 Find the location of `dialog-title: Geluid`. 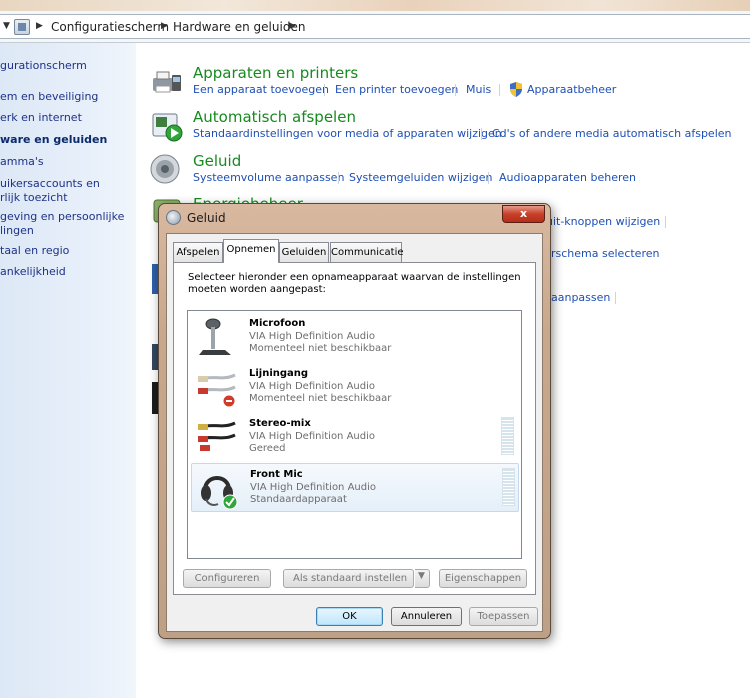

dialog-title: Geluid is located at coordinates (206, 218).